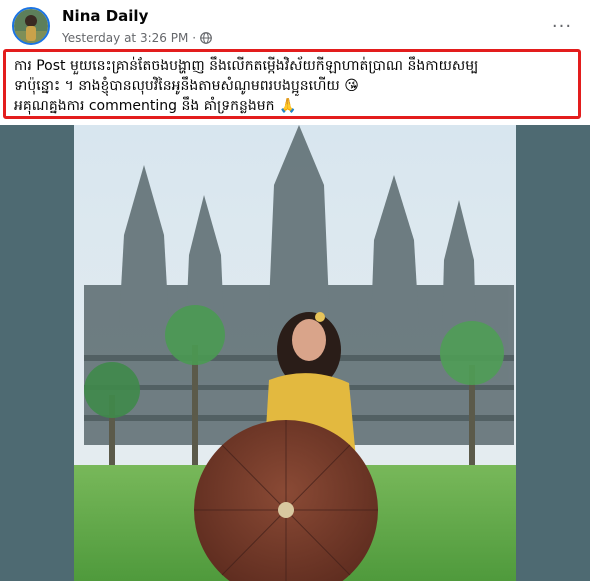  What do you see at coordinates (105, 16) in the screenshot?
I see `author-name: Nina Daily` at bounding box center [105, 16].